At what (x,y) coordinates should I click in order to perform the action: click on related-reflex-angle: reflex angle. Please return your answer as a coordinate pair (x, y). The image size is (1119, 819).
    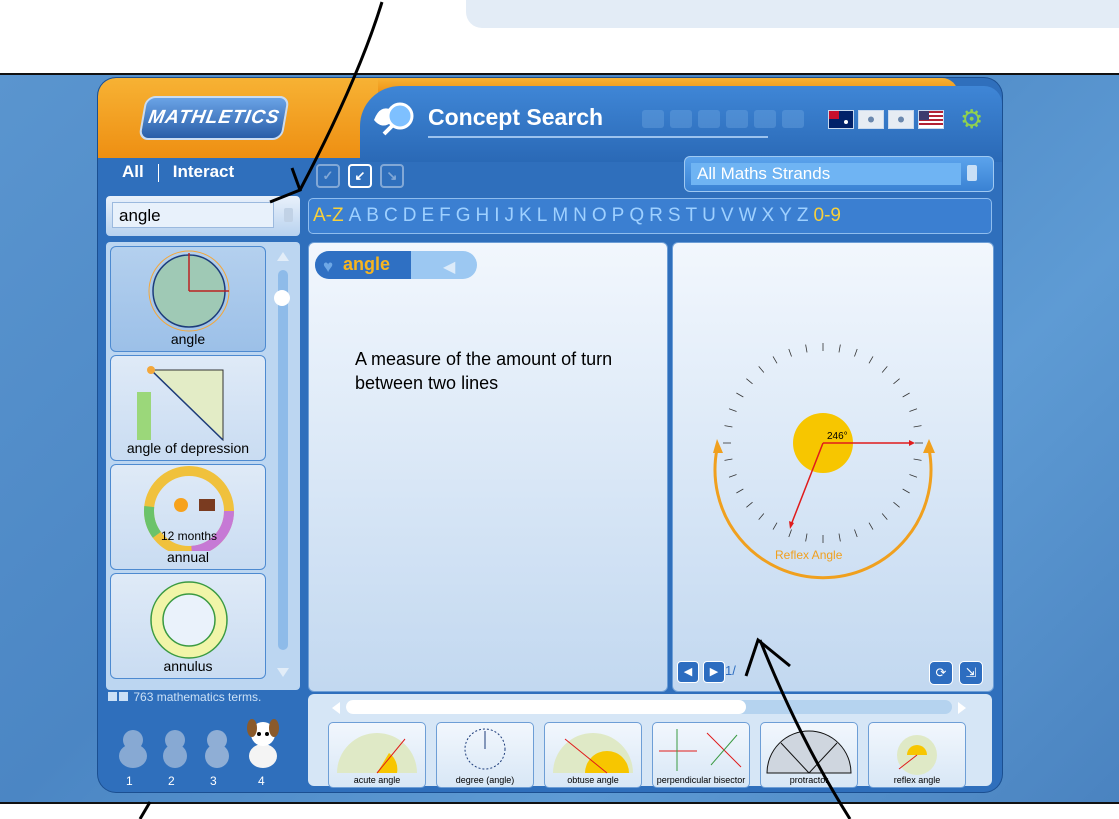
    Looking at the image, I should click on (917, 755).